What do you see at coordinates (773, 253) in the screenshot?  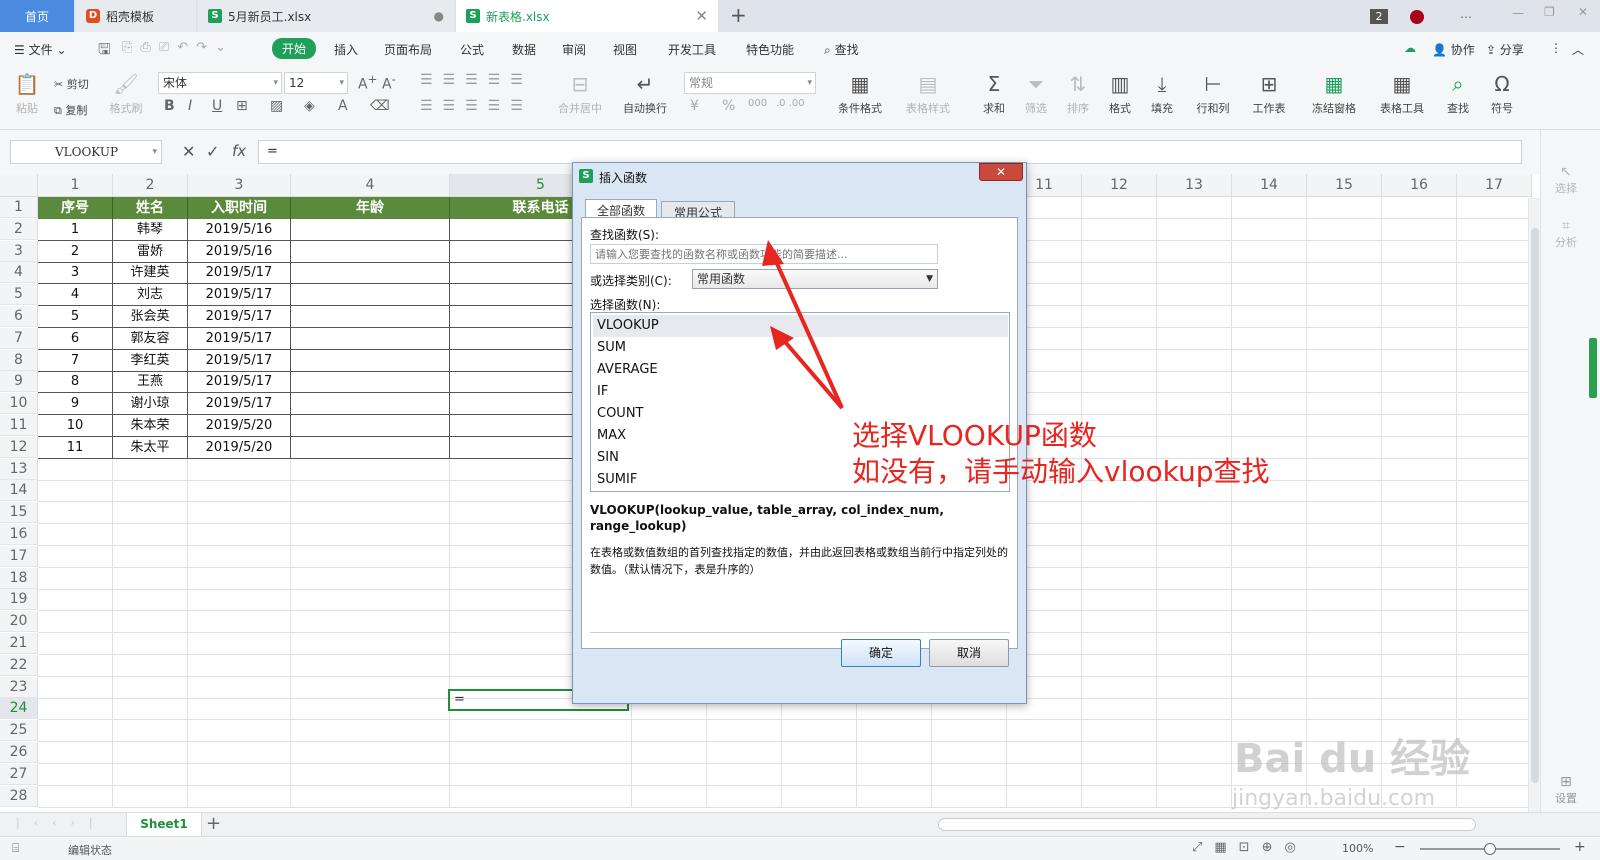 I see `arrow-head-search` at bounding box center [773, 253].